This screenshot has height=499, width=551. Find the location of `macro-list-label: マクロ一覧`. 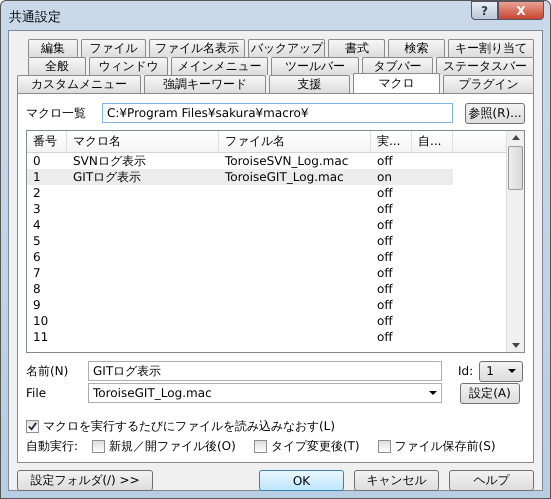

macro-list-label: マクロ一覧 is located at coordinates (56, 113).